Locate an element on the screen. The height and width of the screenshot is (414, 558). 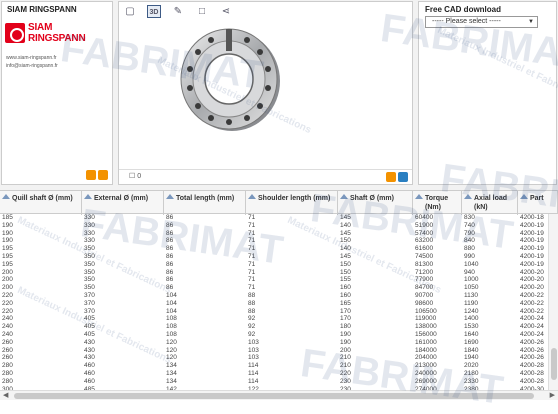
table-cell: 280 is located at coordinates (7, 381).